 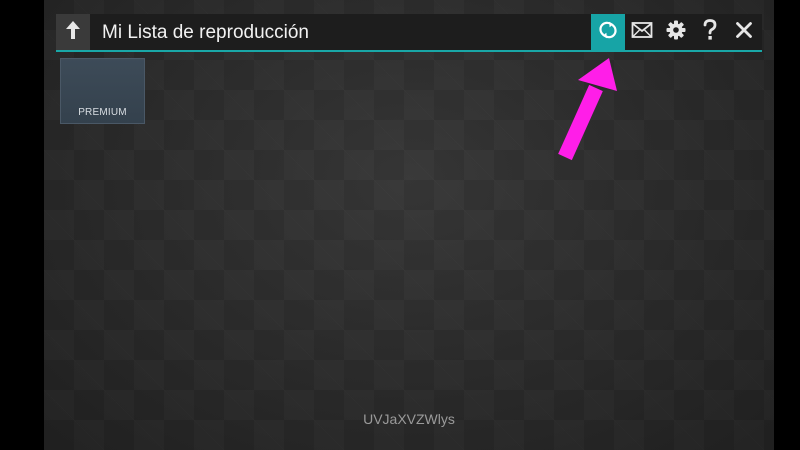 I want to click on back-arrow-icon, so click(x=73, y=32).